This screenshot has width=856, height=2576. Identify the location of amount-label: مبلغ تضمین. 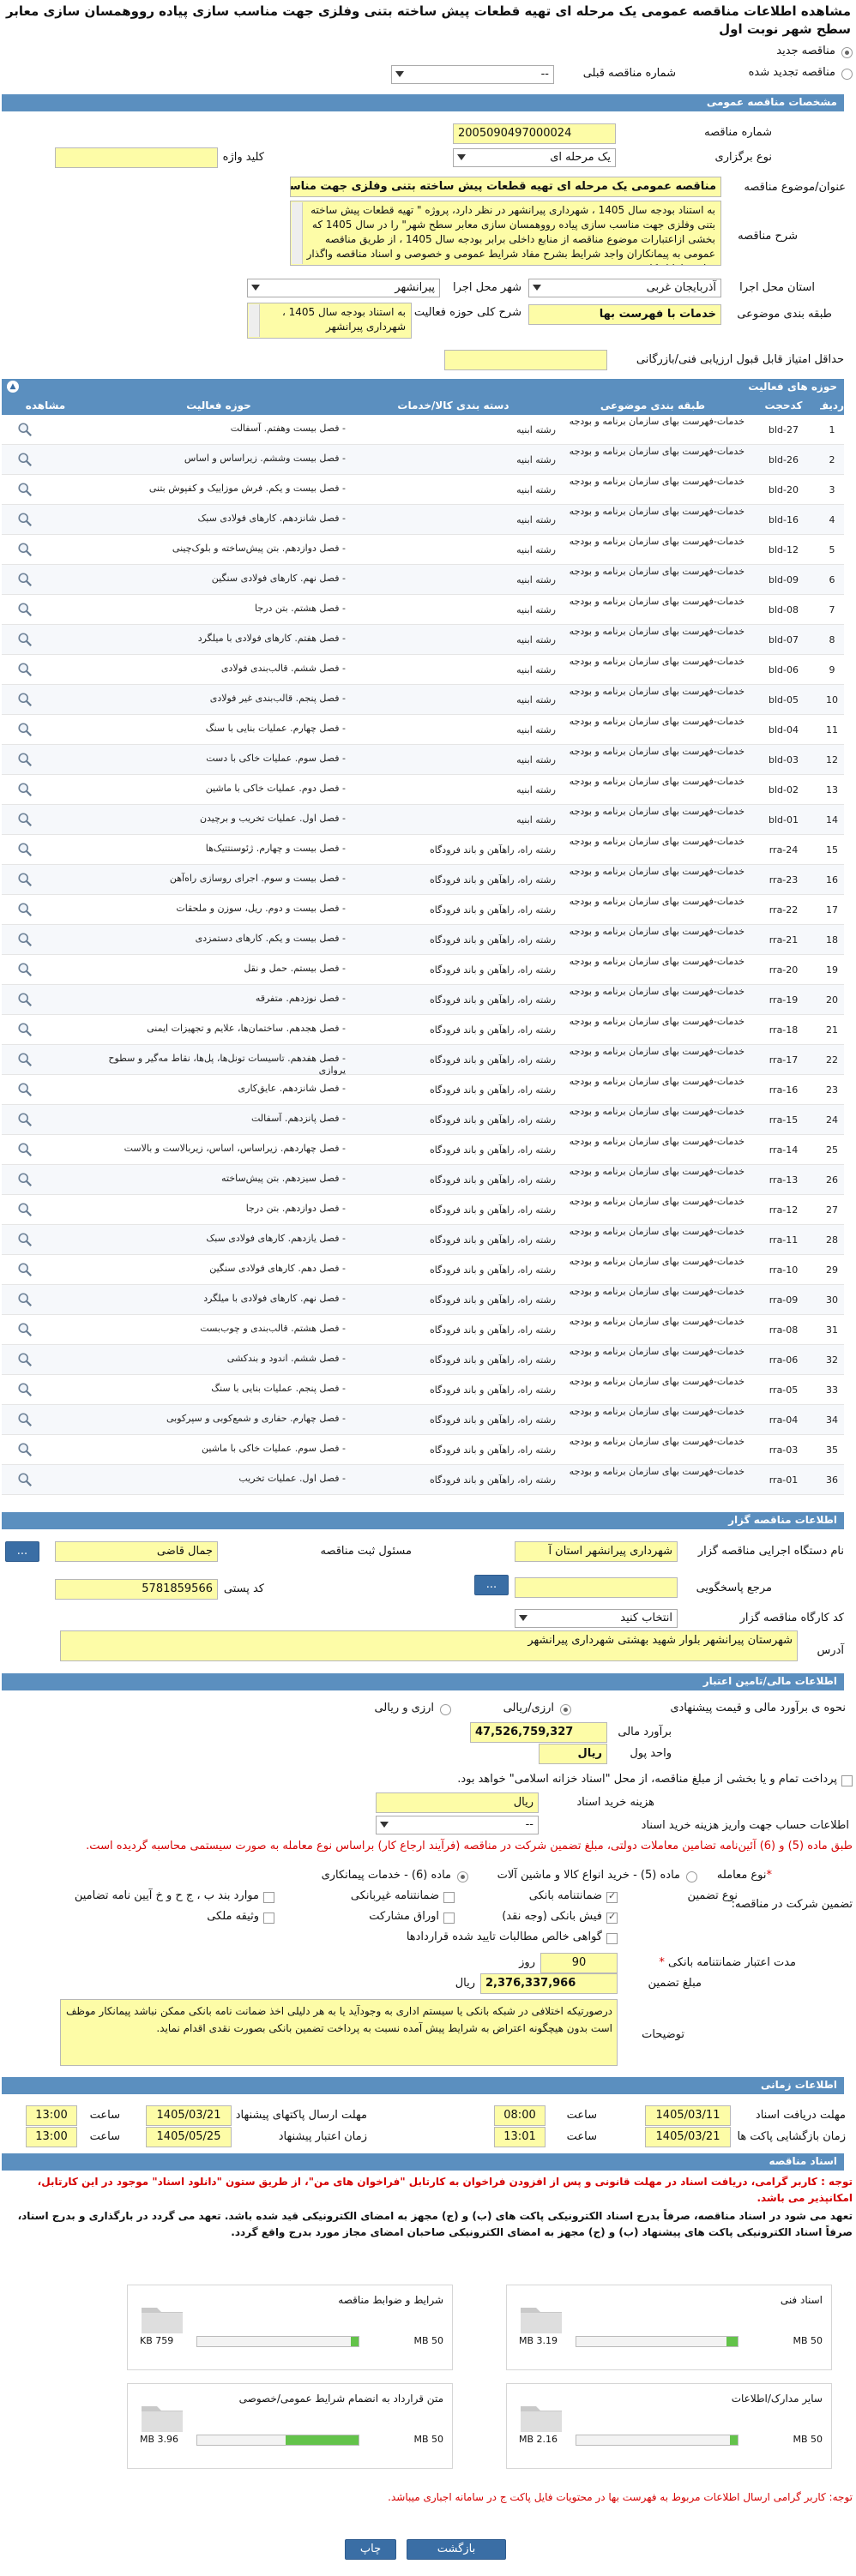
(675, 1983).